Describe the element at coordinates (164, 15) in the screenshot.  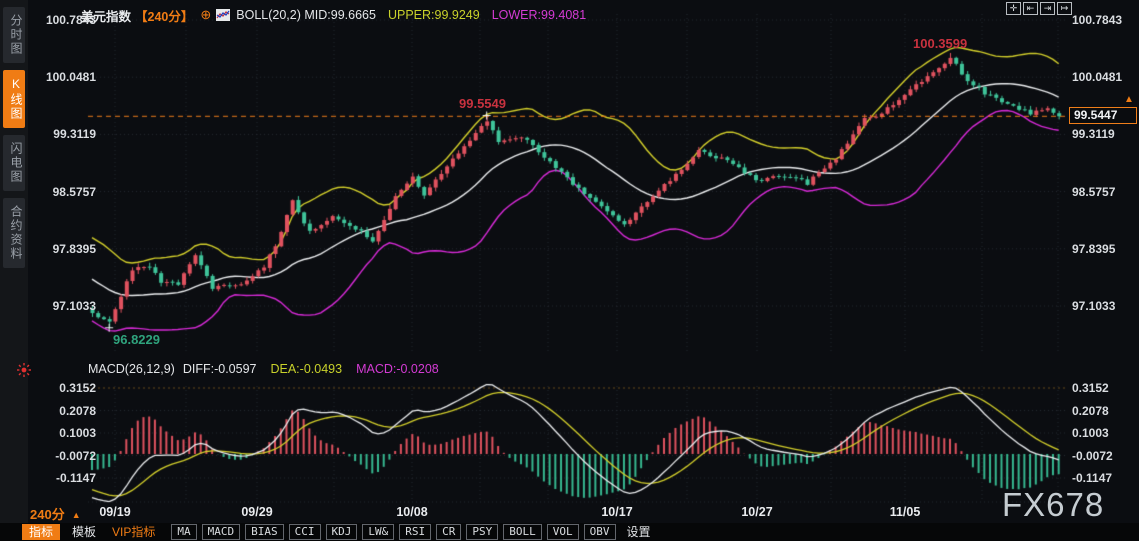
I see `period-label: 【240分】` at that location.